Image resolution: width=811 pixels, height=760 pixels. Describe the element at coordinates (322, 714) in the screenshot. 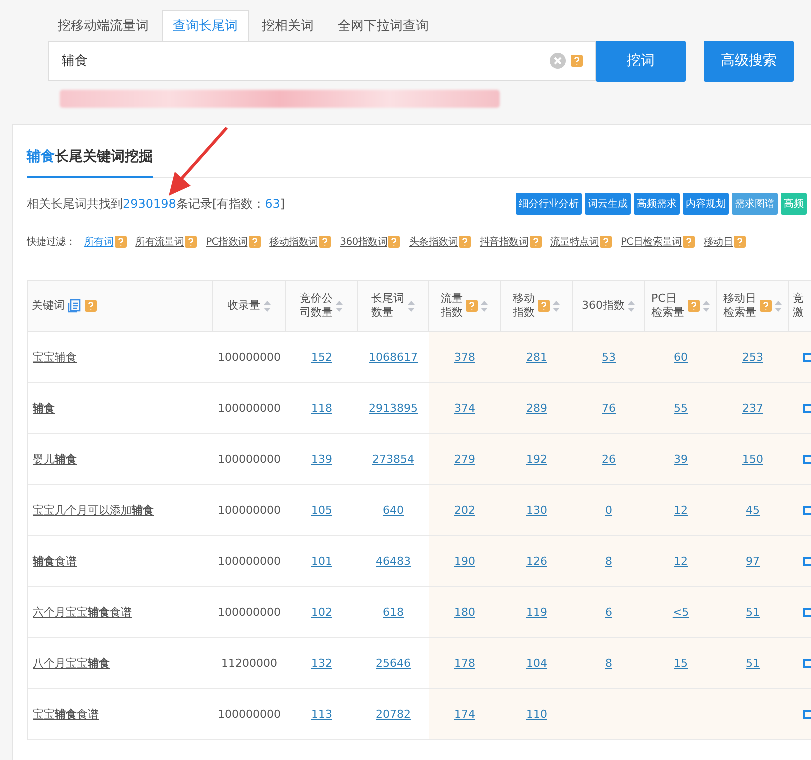

I see `number-link: 113` at that location.